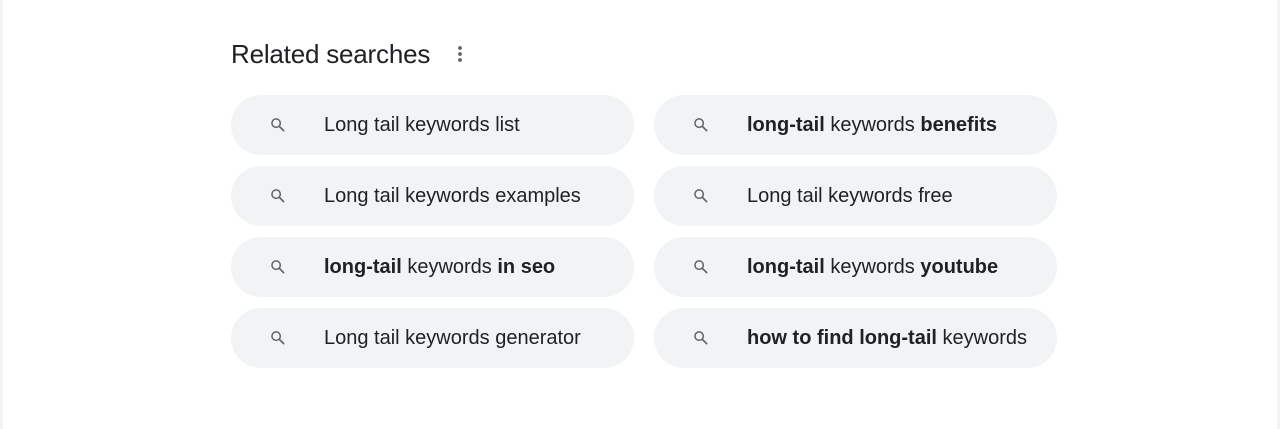 The width and height of the screenshot is (1280, 429). Describe the element at coordinates (331, 53) in the screenshot. I see `related-searches-title: Related searches` at that location.